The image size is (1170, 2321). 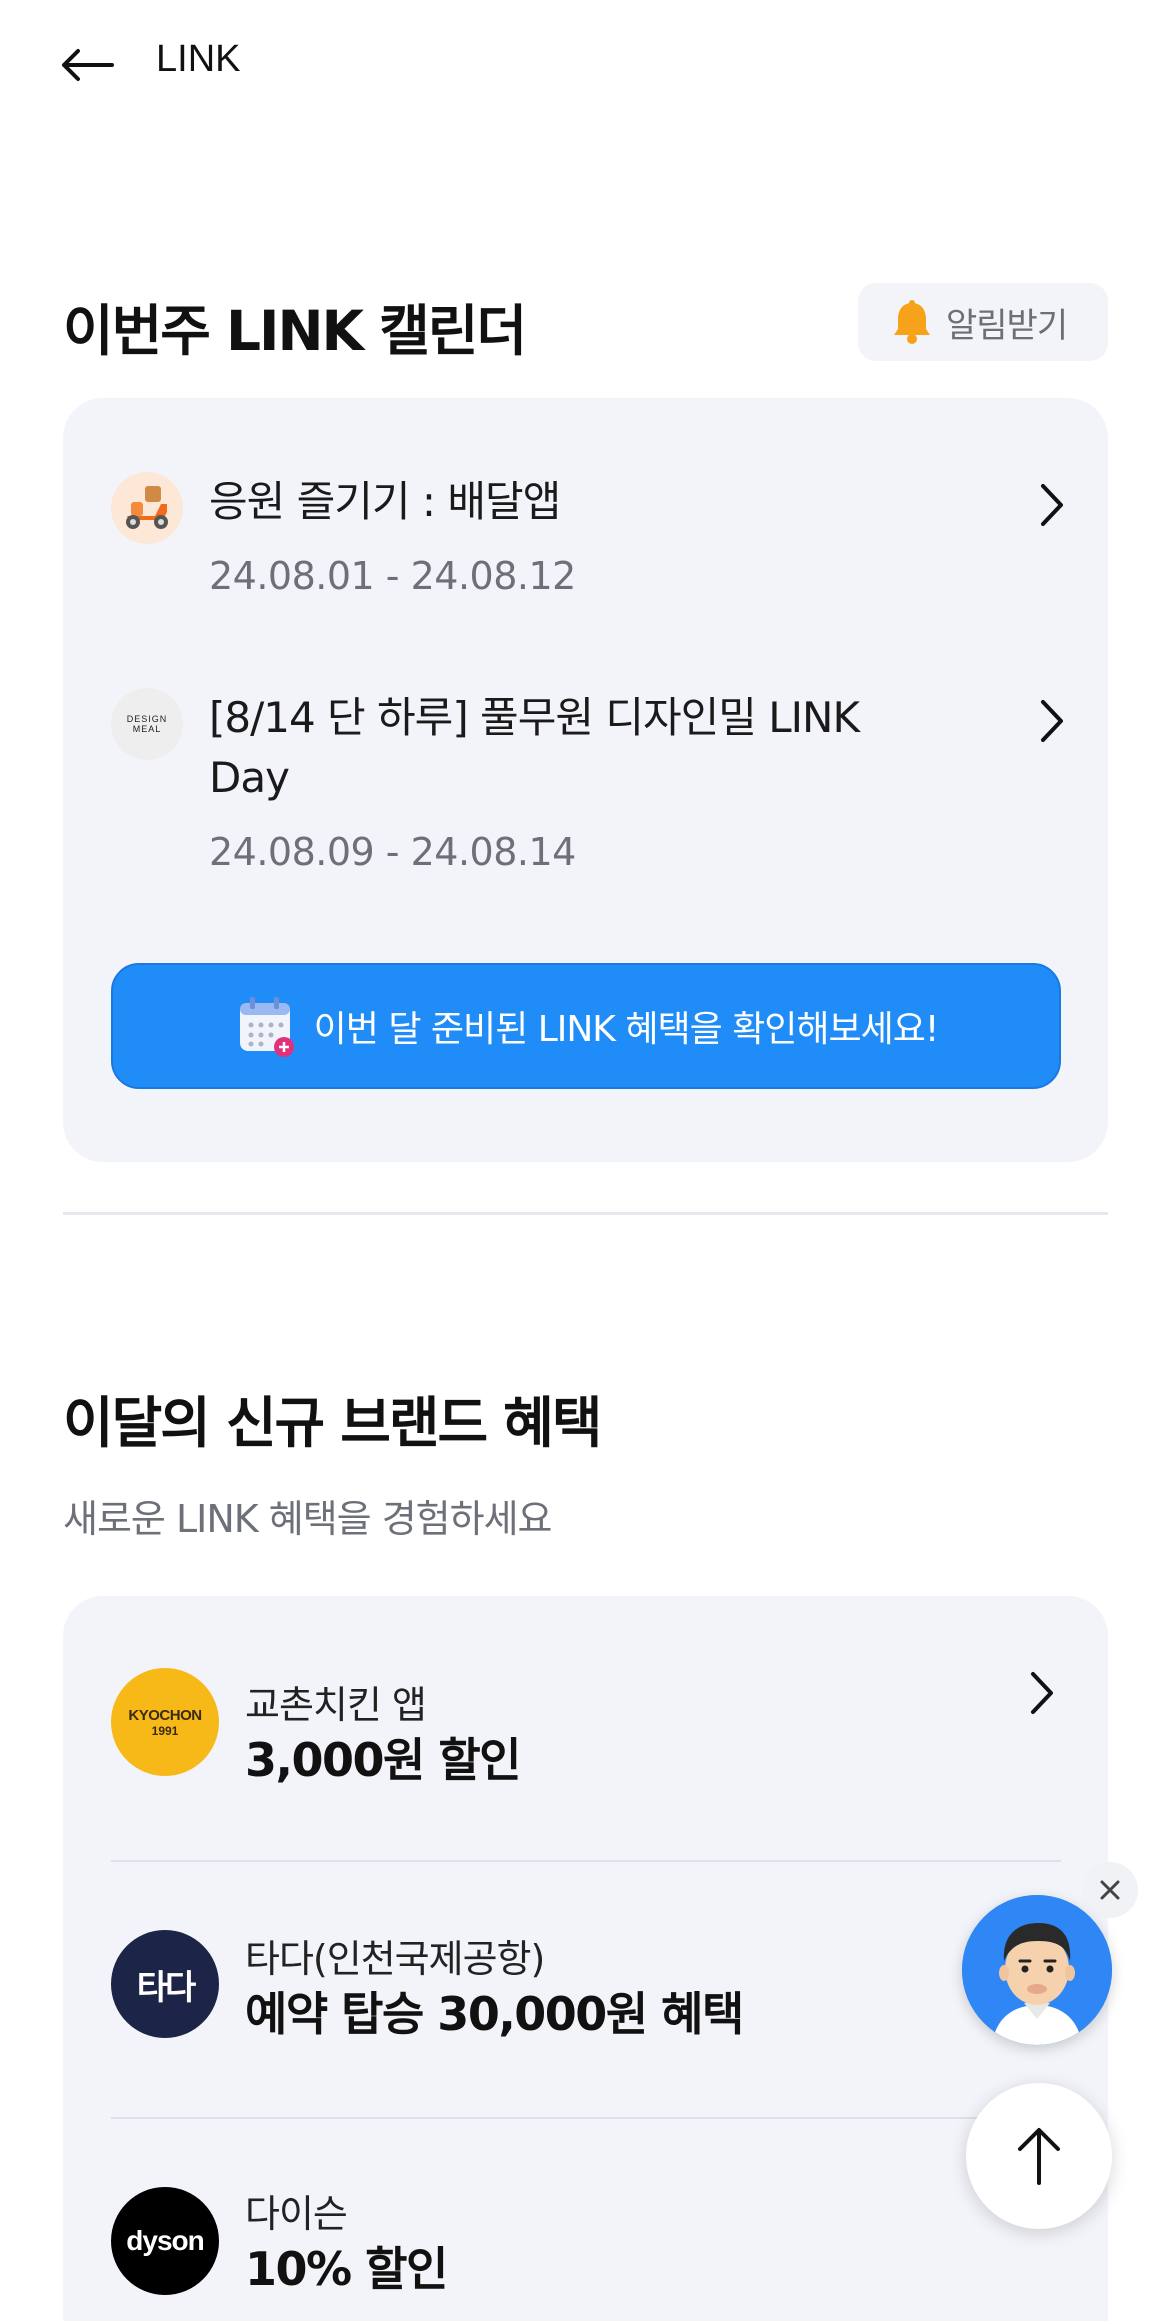 What do you see at coordinates (494, 2014) in the screenshot?
I see `brand-benefit: 예약 탑승 30,000원 혜택` at bounding box center [494, 2014].